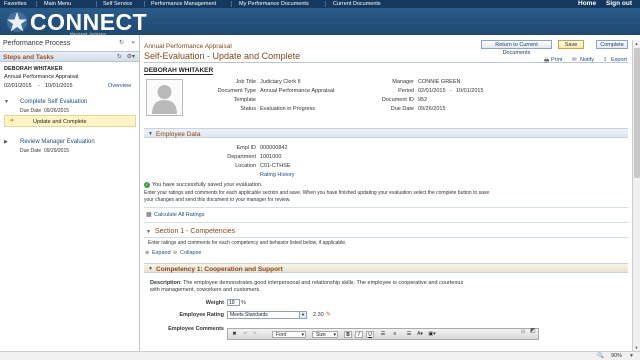  What do you see at coordinates (147, 185) in the screenshot?
I see `success-check-icon: ✓` at bounding box center [147, 185].